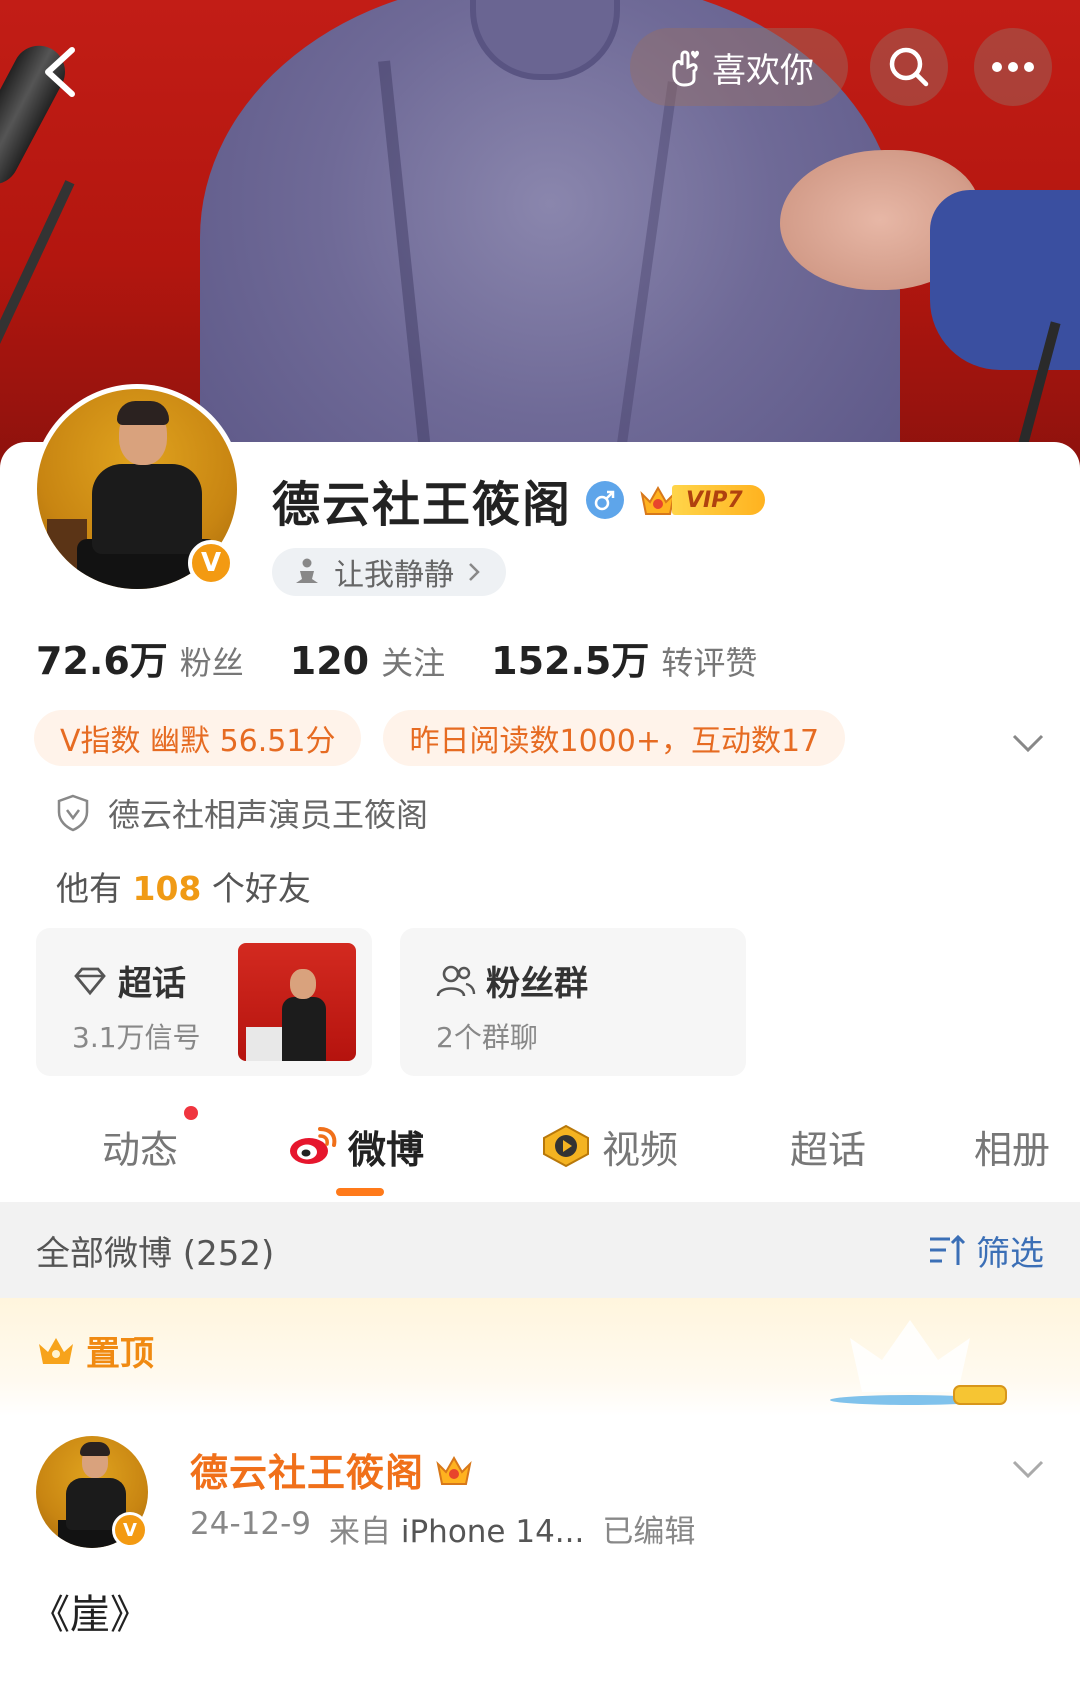 The height and width of the screenshot is (1697, 1080). I want to click on verified-shield-icon, so click(73, 813).